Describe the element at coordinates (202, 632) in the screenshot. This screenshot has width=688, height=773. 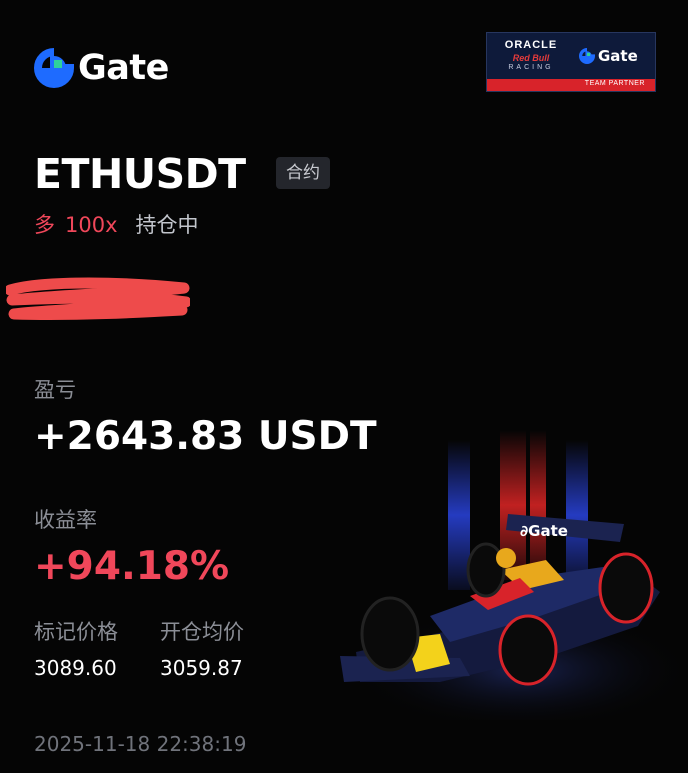
I see `entry-price-label: 开仓均价` at that location.